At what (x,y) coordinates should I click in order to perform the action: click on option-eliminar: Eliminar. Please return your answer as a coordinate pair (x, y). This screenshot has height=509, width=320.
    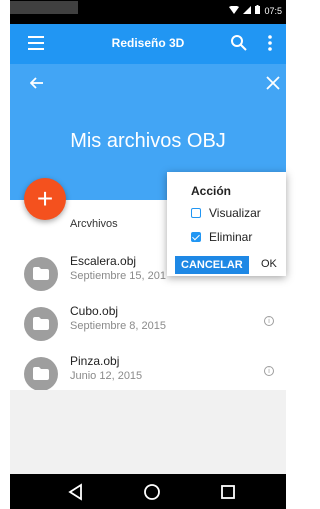
    Looking at the image, I should click on (221, 237).